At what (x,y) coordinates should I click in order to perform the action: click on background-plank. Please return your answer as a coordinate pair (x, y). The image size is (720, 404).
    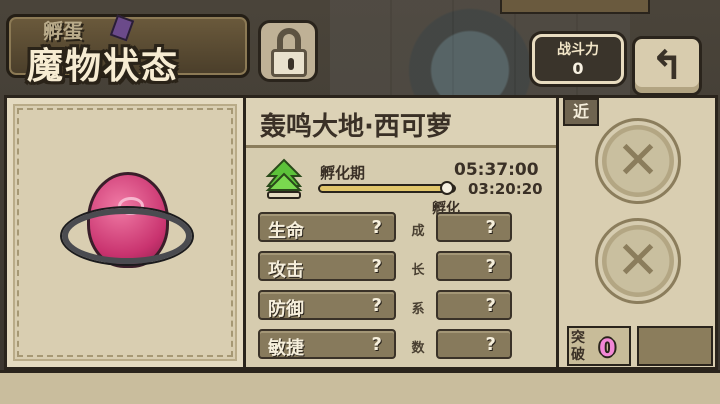
    Looking at the image, I should click on (575, 7).